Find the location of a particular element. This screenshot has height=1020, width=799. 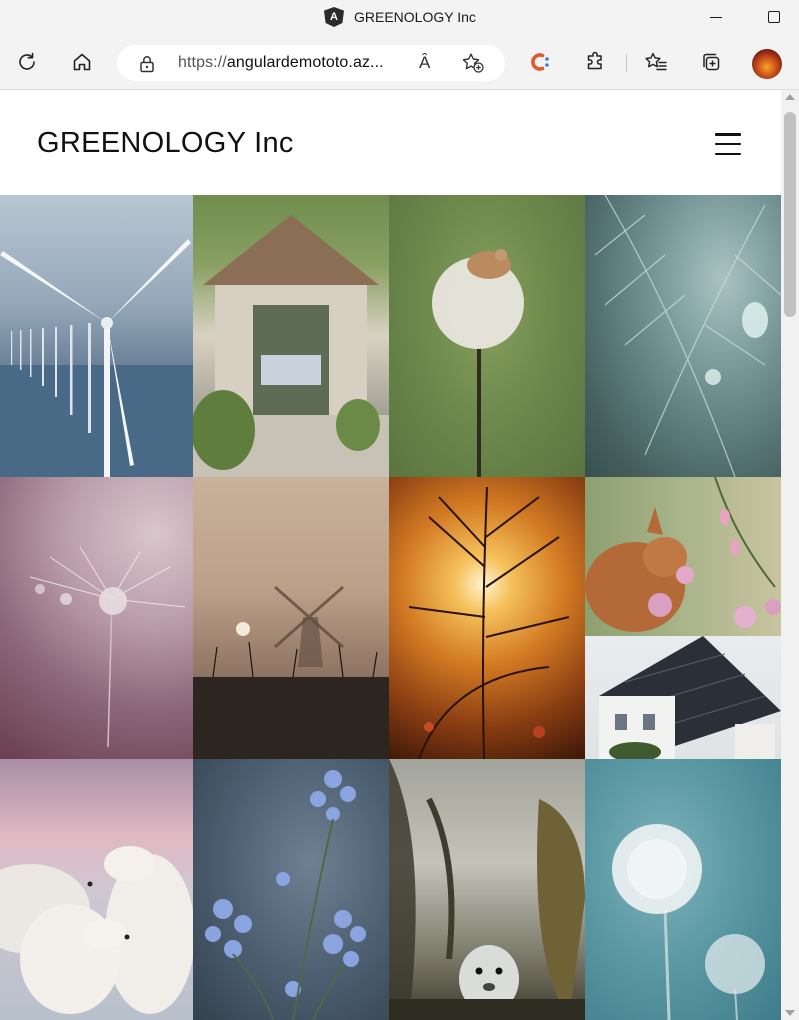

gallery-image-squirrel is located at coordinates (683, 556).